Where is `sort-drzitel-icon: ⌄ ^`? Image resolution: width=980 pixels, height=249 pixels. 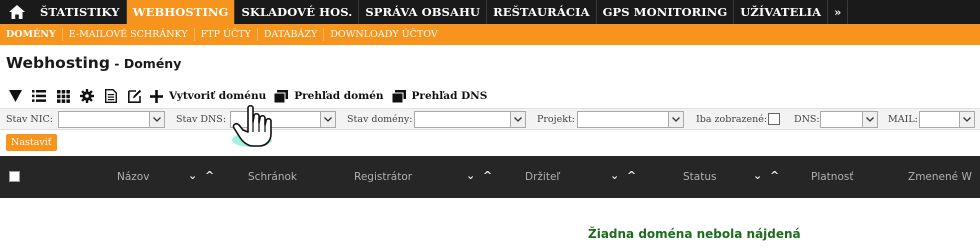 sort-drzitel-icon: ⌄ ^ is located at coordinates (624, 175).